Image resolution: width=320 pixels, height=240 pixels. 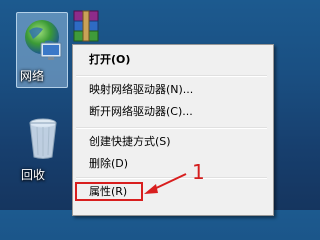 What do you see at coordinates (198, 172) in the screenshot?
I see `annotation-step-number: 1` at bounding box center [198, 172].